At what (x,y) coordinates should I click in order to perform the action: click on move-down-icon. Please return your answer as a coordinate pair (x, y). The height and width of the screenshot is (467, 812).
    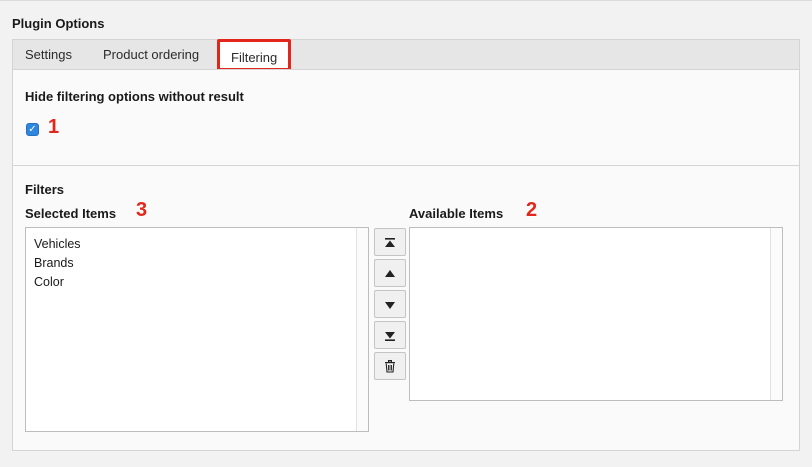
    Looking at the image, I should click on (390, 305).